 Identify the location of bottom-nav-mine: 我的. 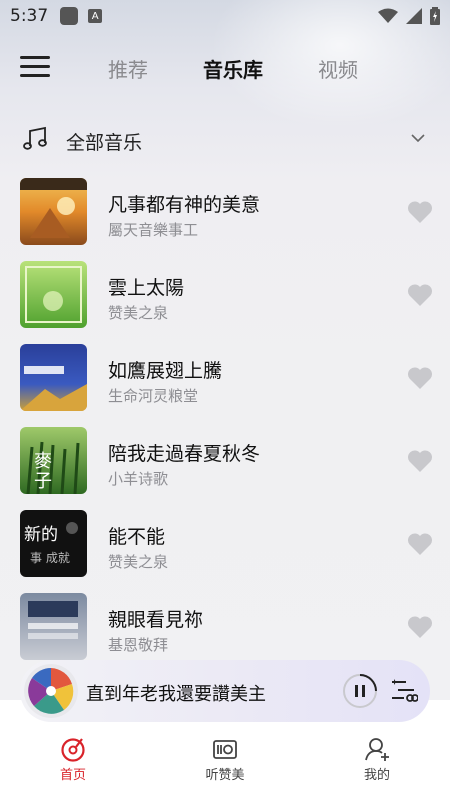
(377, 759).